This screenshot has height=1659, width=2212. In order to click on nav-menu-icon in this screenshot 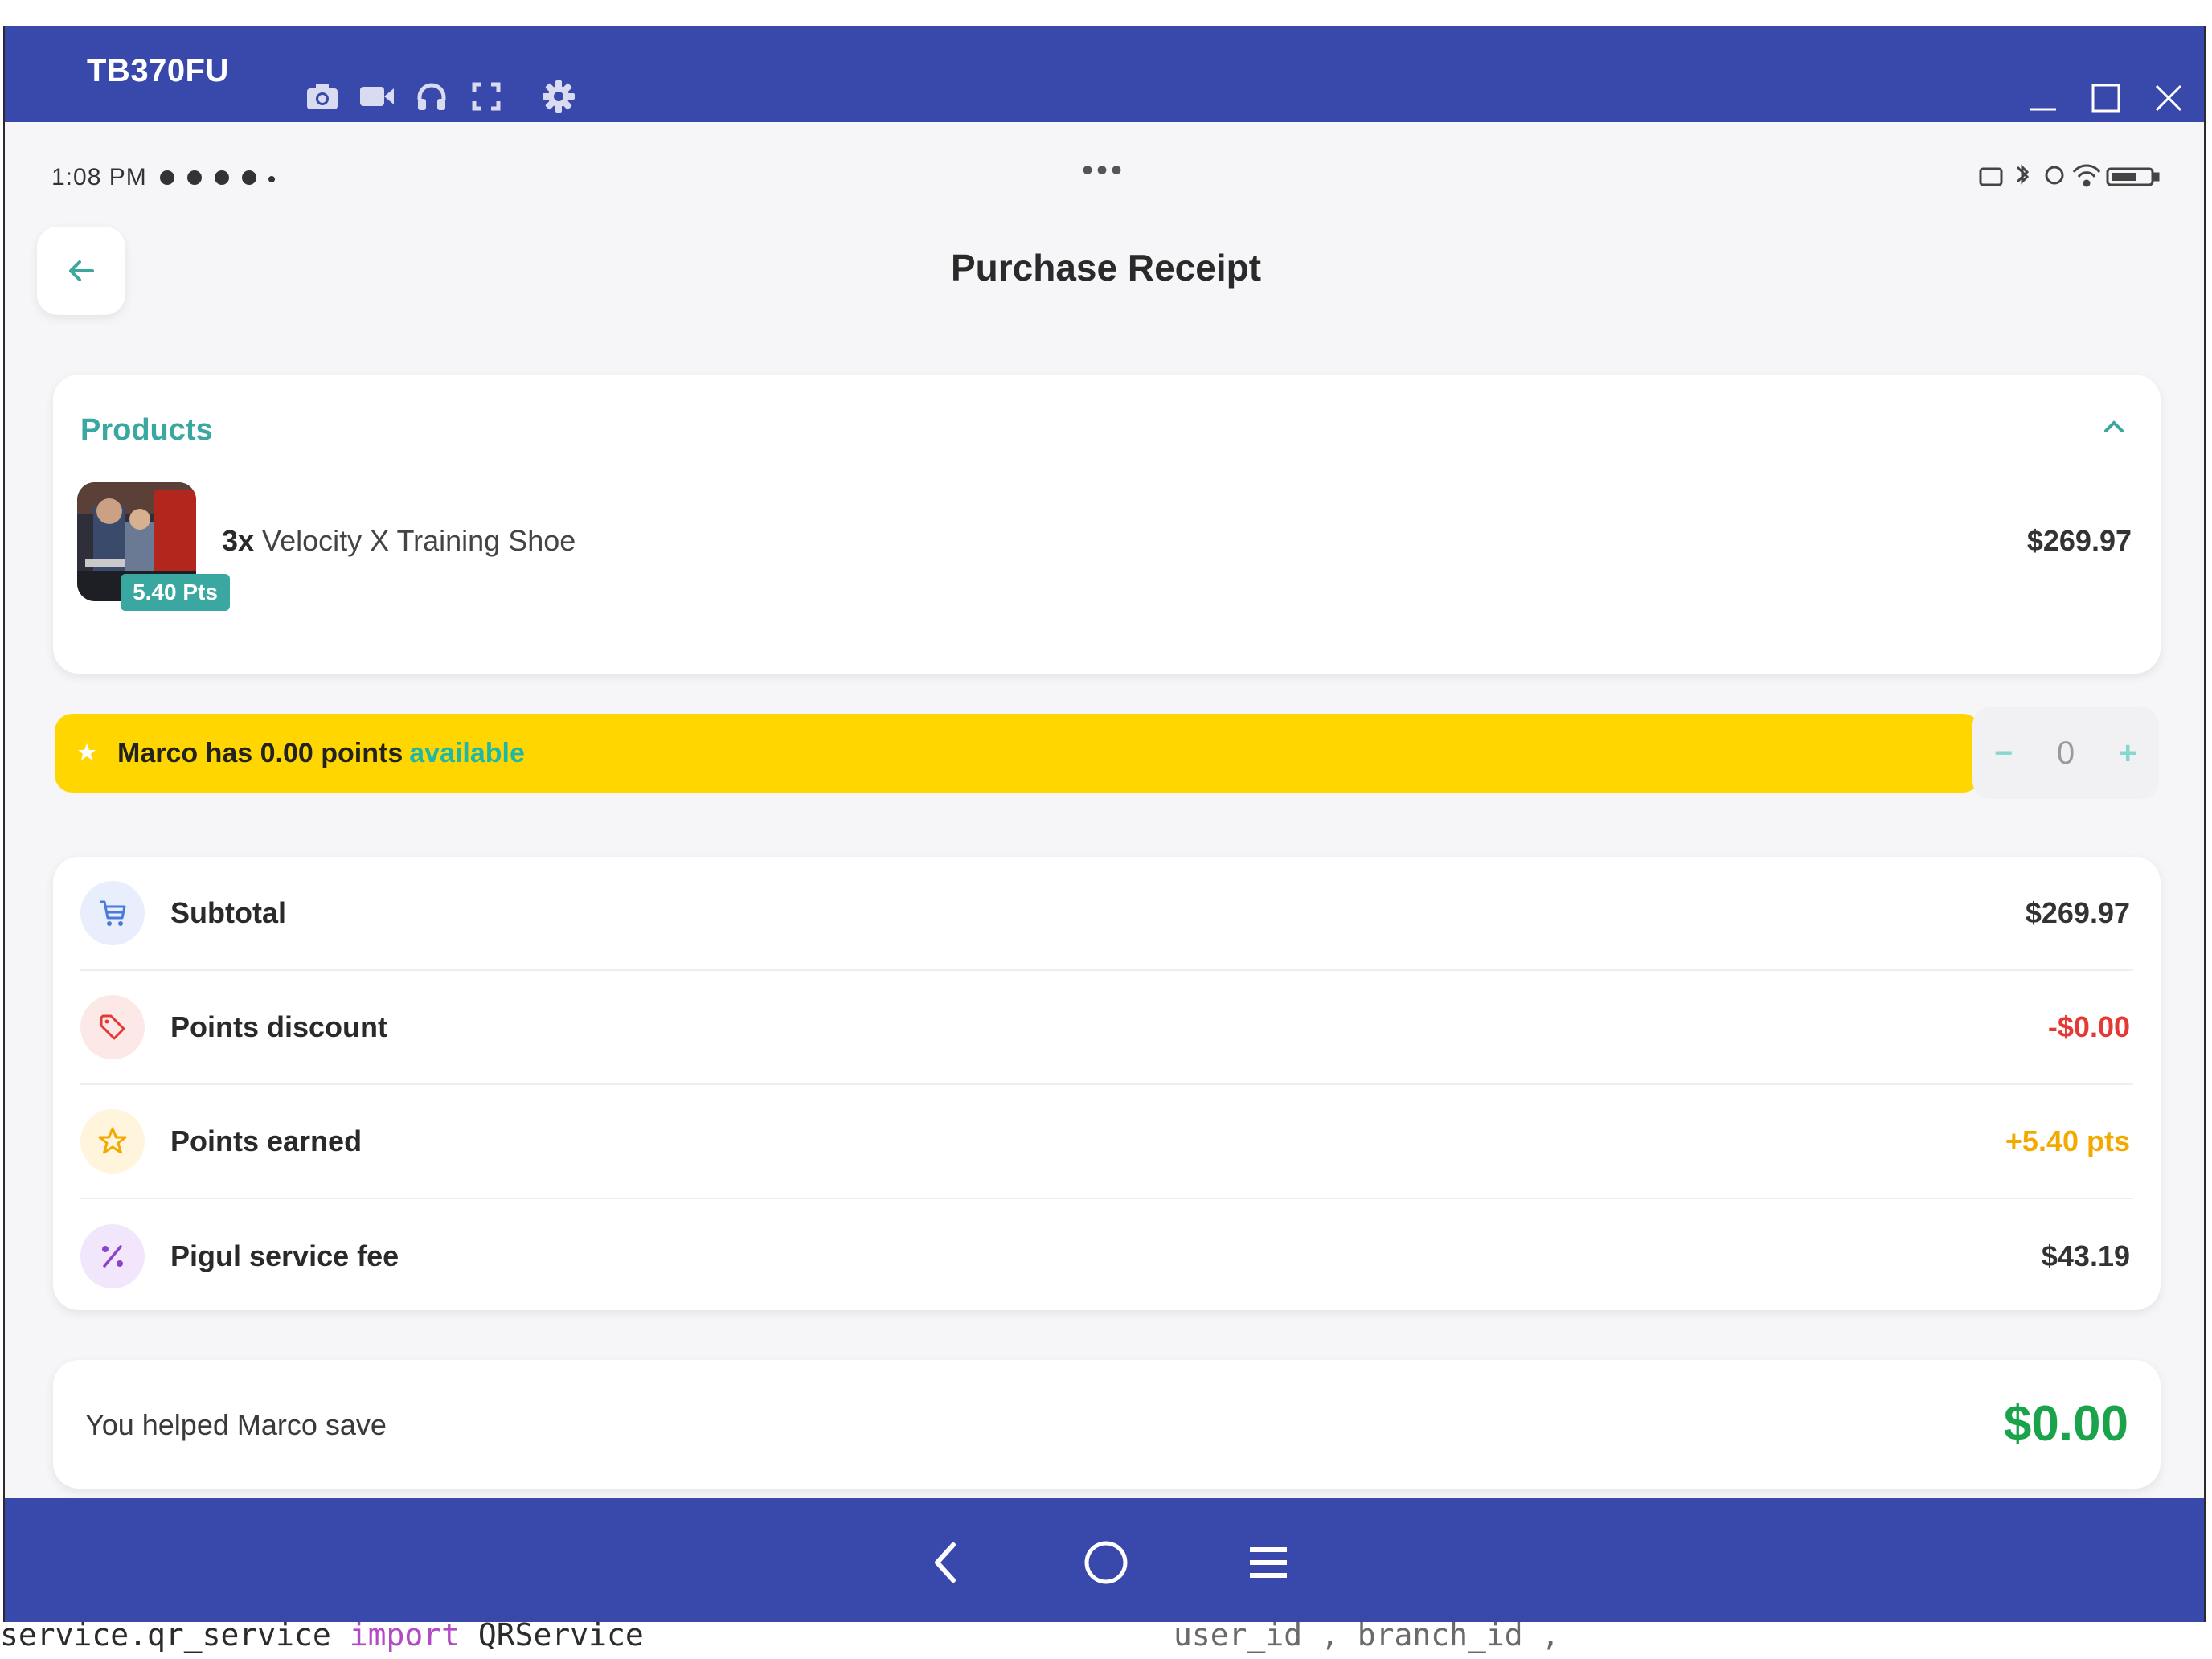, I will do `click(1268, 1562)`.